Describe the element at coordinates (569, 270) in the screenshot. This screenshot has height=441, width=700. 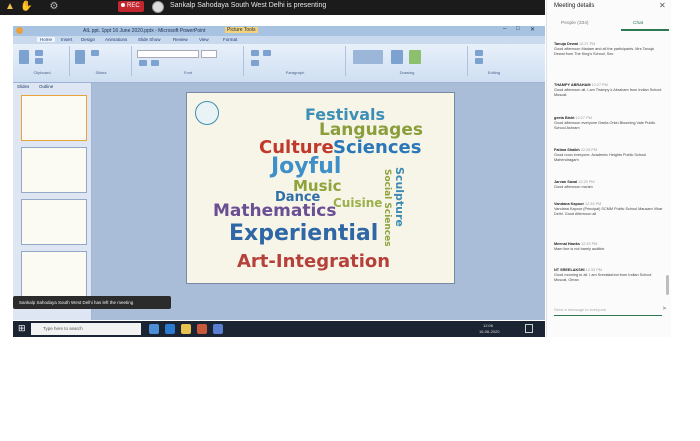
I see `message-sender: NT SREELAKSHI` at that location.